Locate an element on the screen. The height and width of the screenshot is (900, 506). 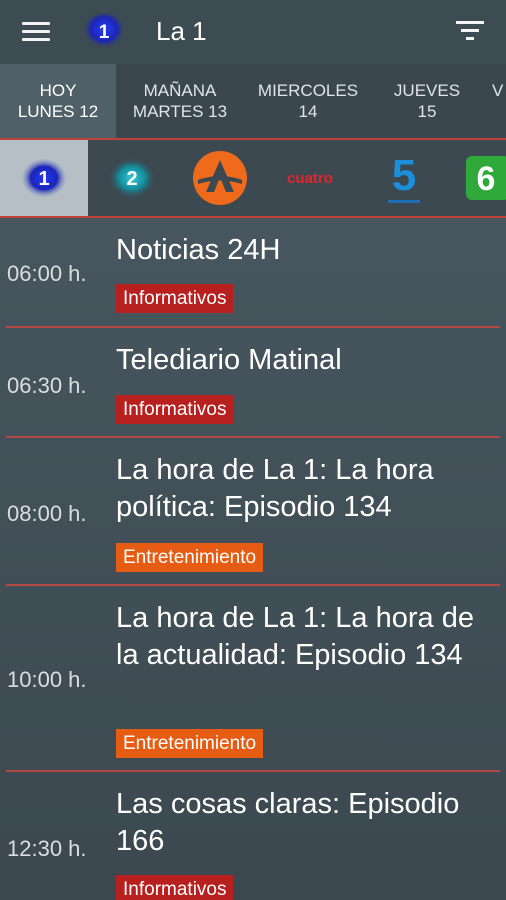
tab-thursday: JUEVES 15 is located at coordinates (427, 101).